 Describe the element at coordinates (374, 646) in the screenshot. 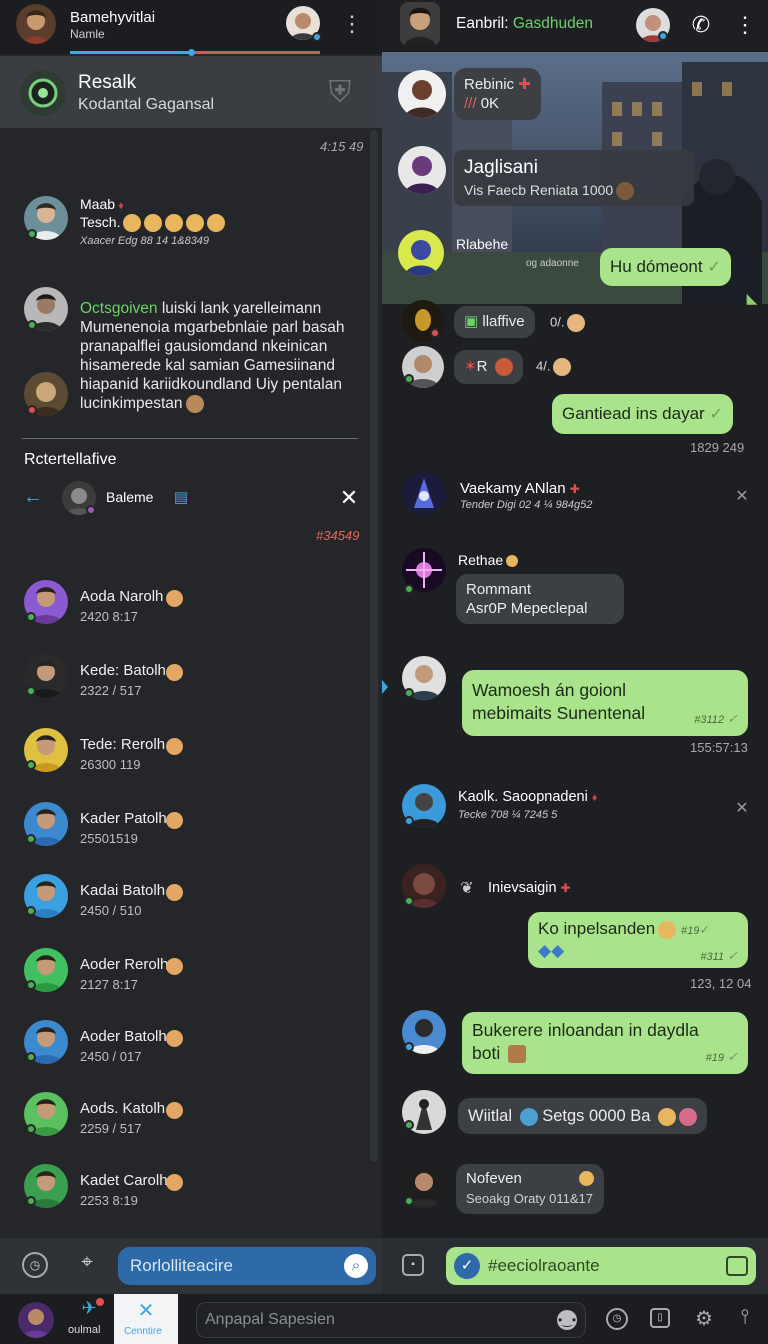

I see `scrollbar` at that location.